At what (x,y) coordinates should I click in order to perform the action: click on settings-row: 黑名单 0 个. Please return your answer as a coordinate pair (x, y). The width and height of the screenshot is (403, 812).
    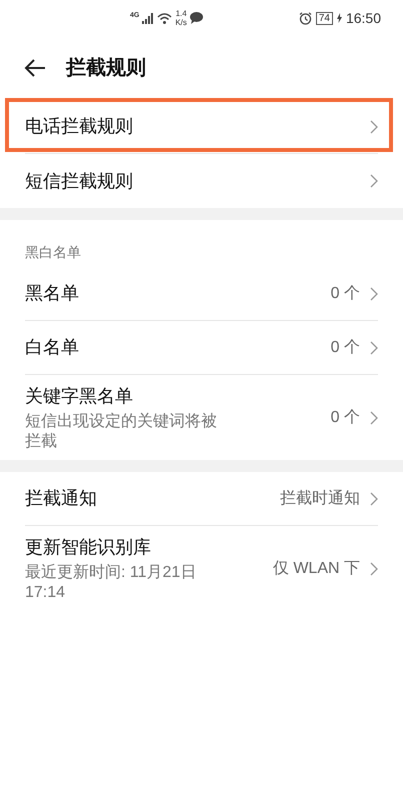
    Looking at the image, I should click on (201, 294).